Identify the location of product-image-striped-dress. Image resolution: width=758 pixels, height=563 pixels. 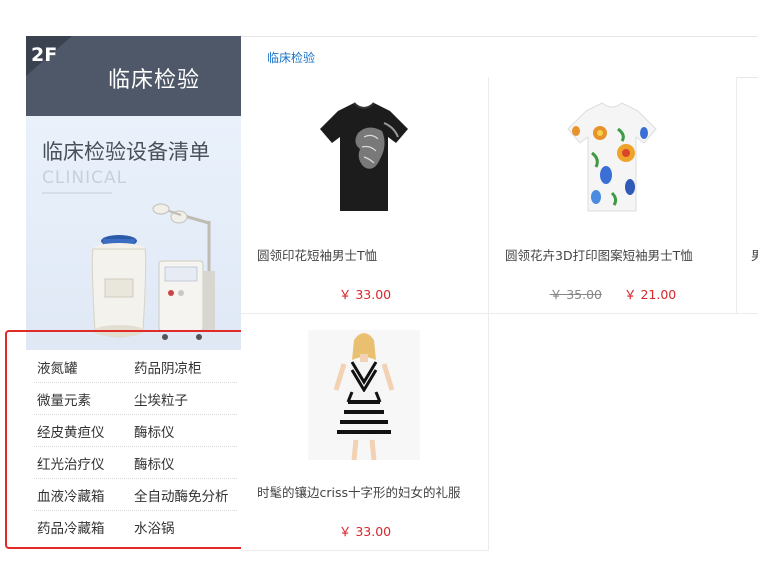
(364, 395).